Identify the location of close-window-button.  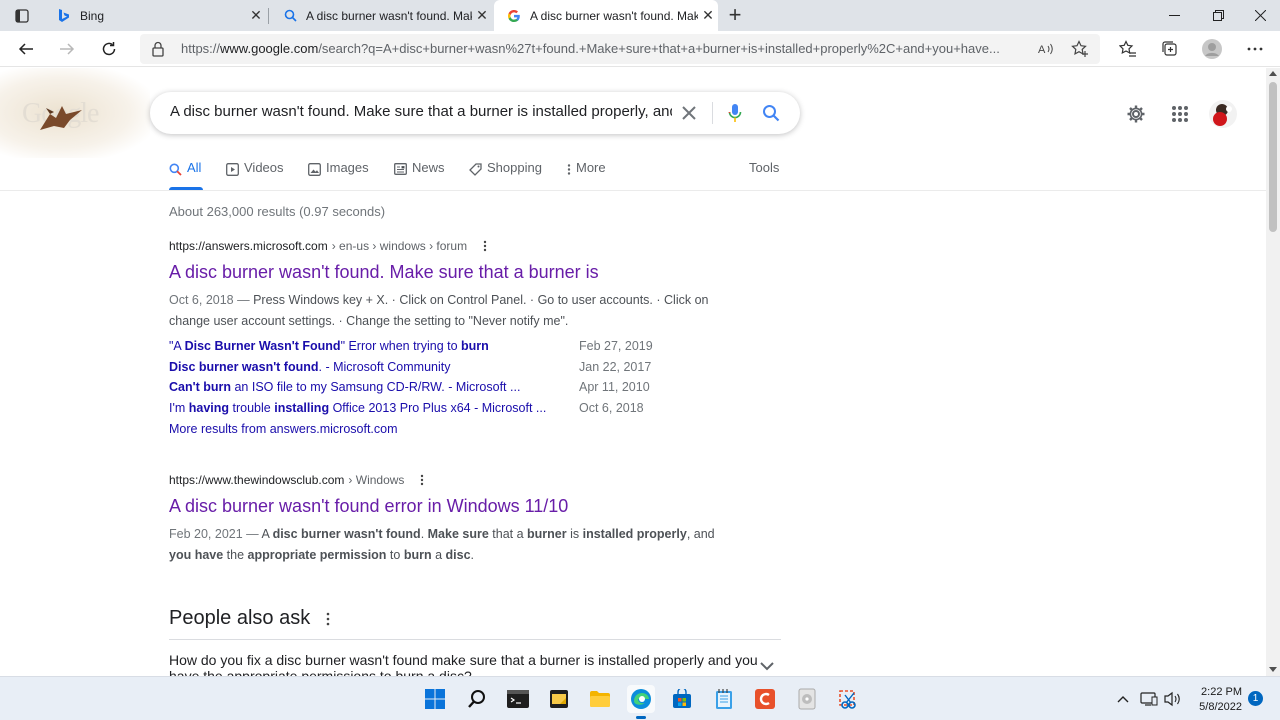
(1259, 15).